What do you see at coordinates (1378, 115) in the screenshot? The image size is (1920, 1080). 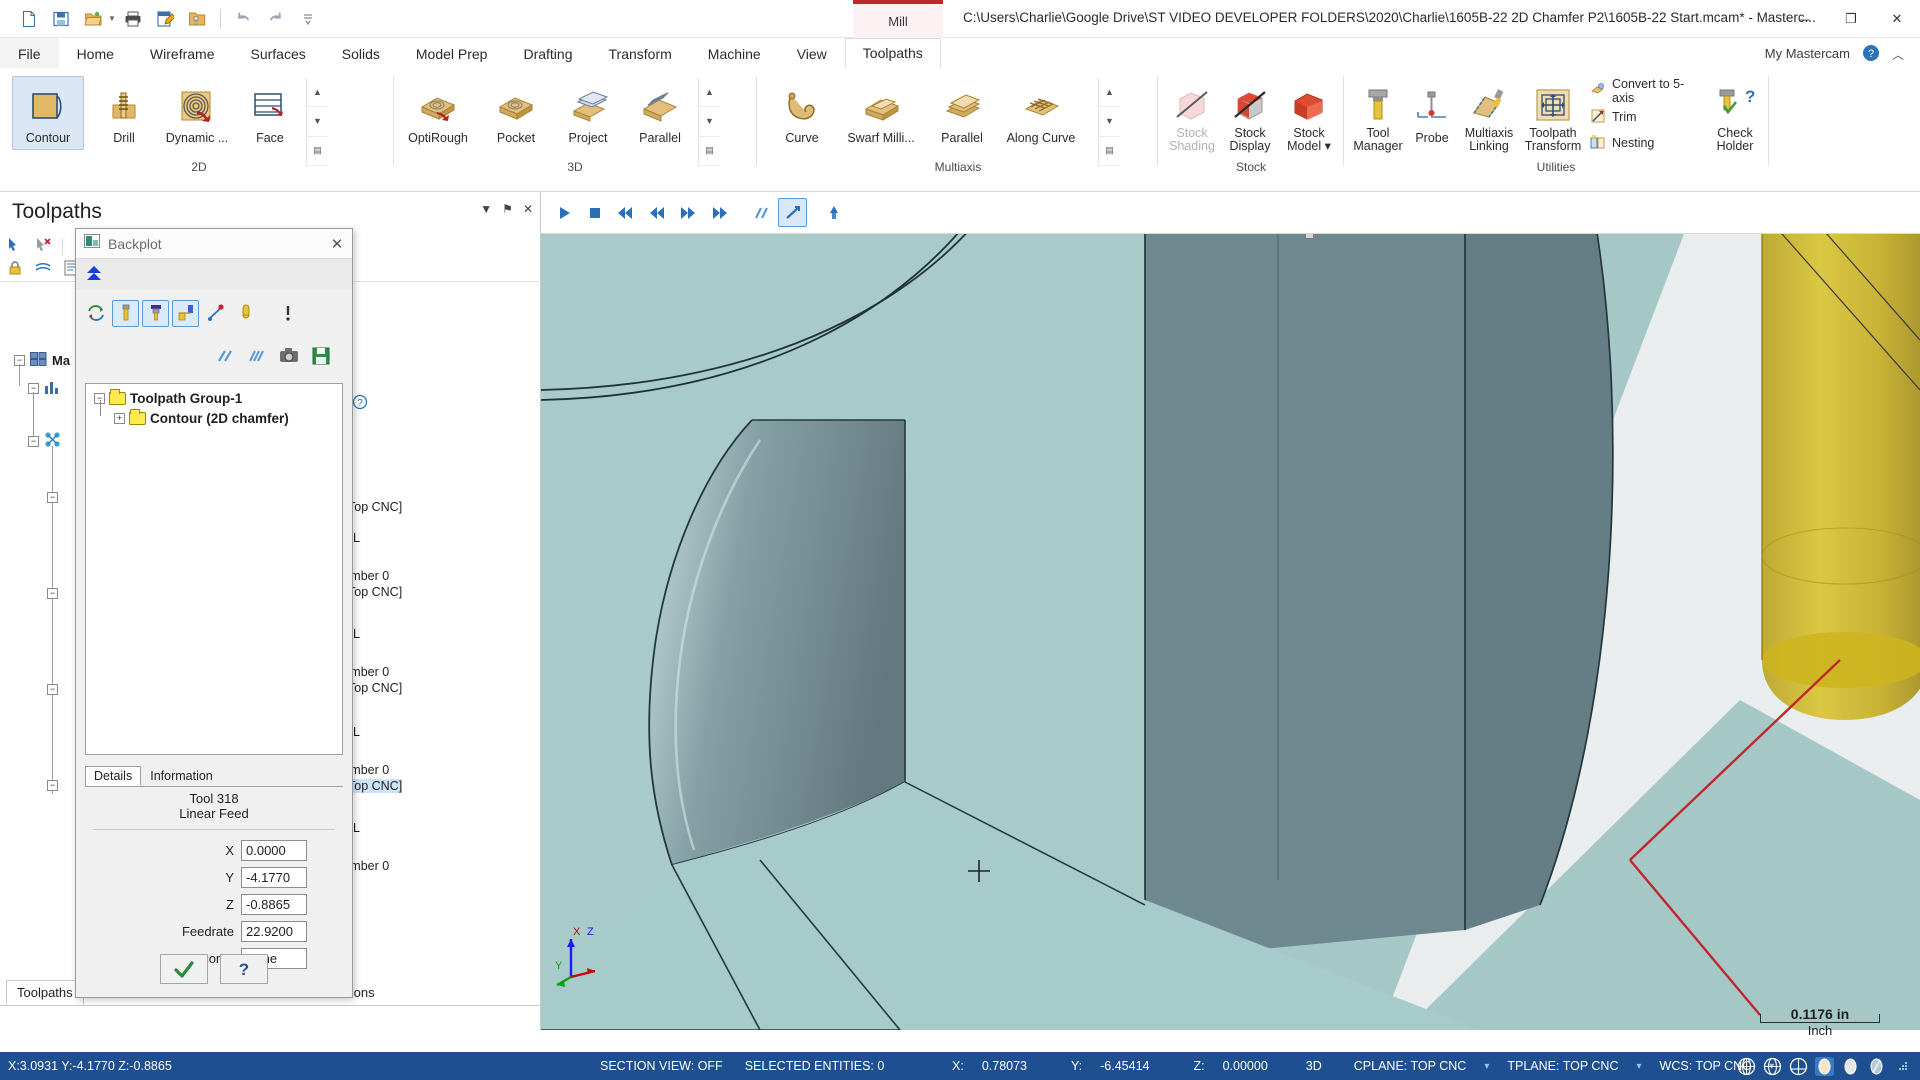 I see `tool-manager-button: Tool Manager` at bounding box center [1378, 115].